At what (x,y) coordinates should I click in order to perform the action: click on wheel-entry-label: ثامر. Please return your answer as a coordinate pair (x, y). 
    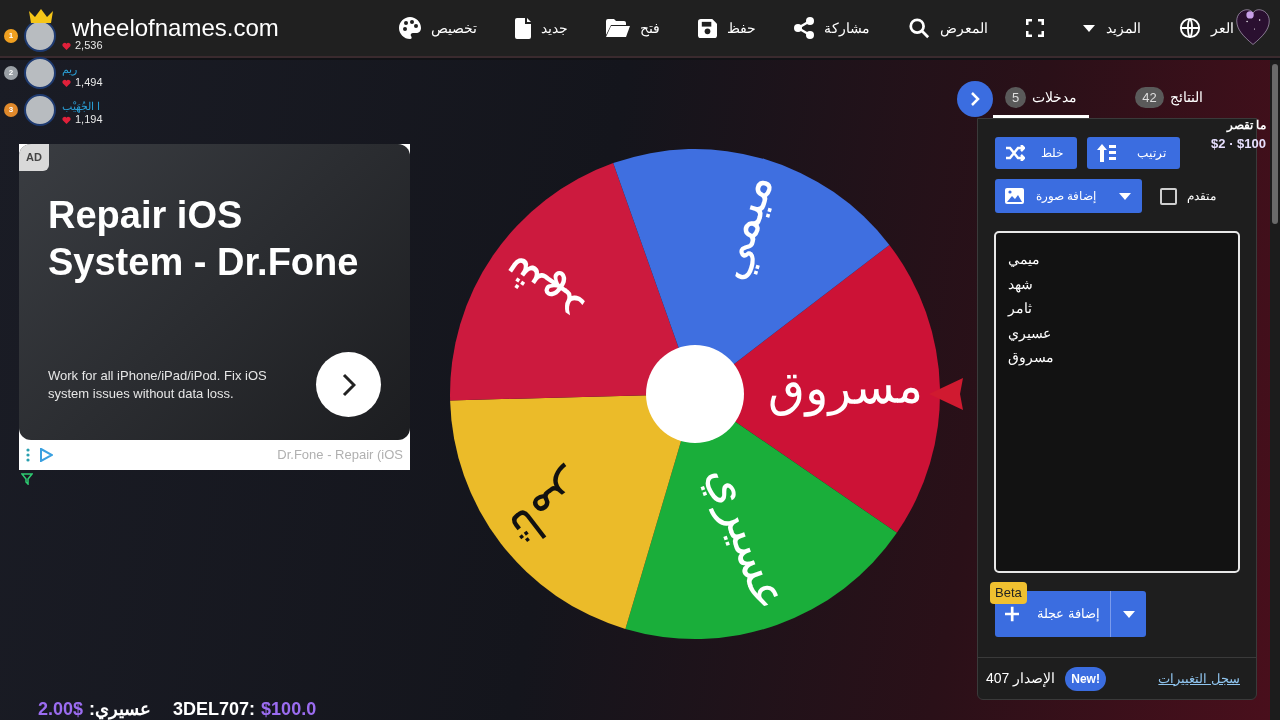
    Looking at the image, I should click on (547, 511).